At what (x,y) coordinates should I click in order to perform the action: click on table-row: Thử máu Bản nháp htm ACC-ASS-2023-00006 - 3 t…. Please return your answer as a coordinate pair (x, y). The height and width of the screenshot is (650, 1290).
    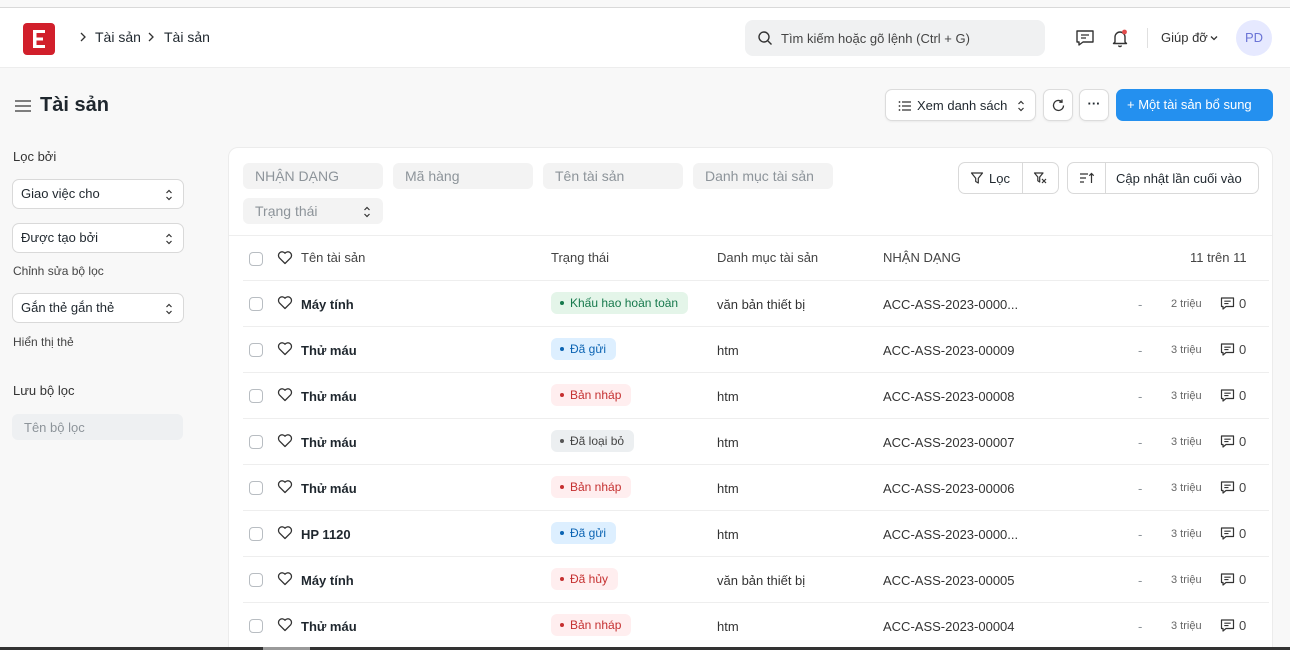
    Looking at the image, I should click on (756, 488).